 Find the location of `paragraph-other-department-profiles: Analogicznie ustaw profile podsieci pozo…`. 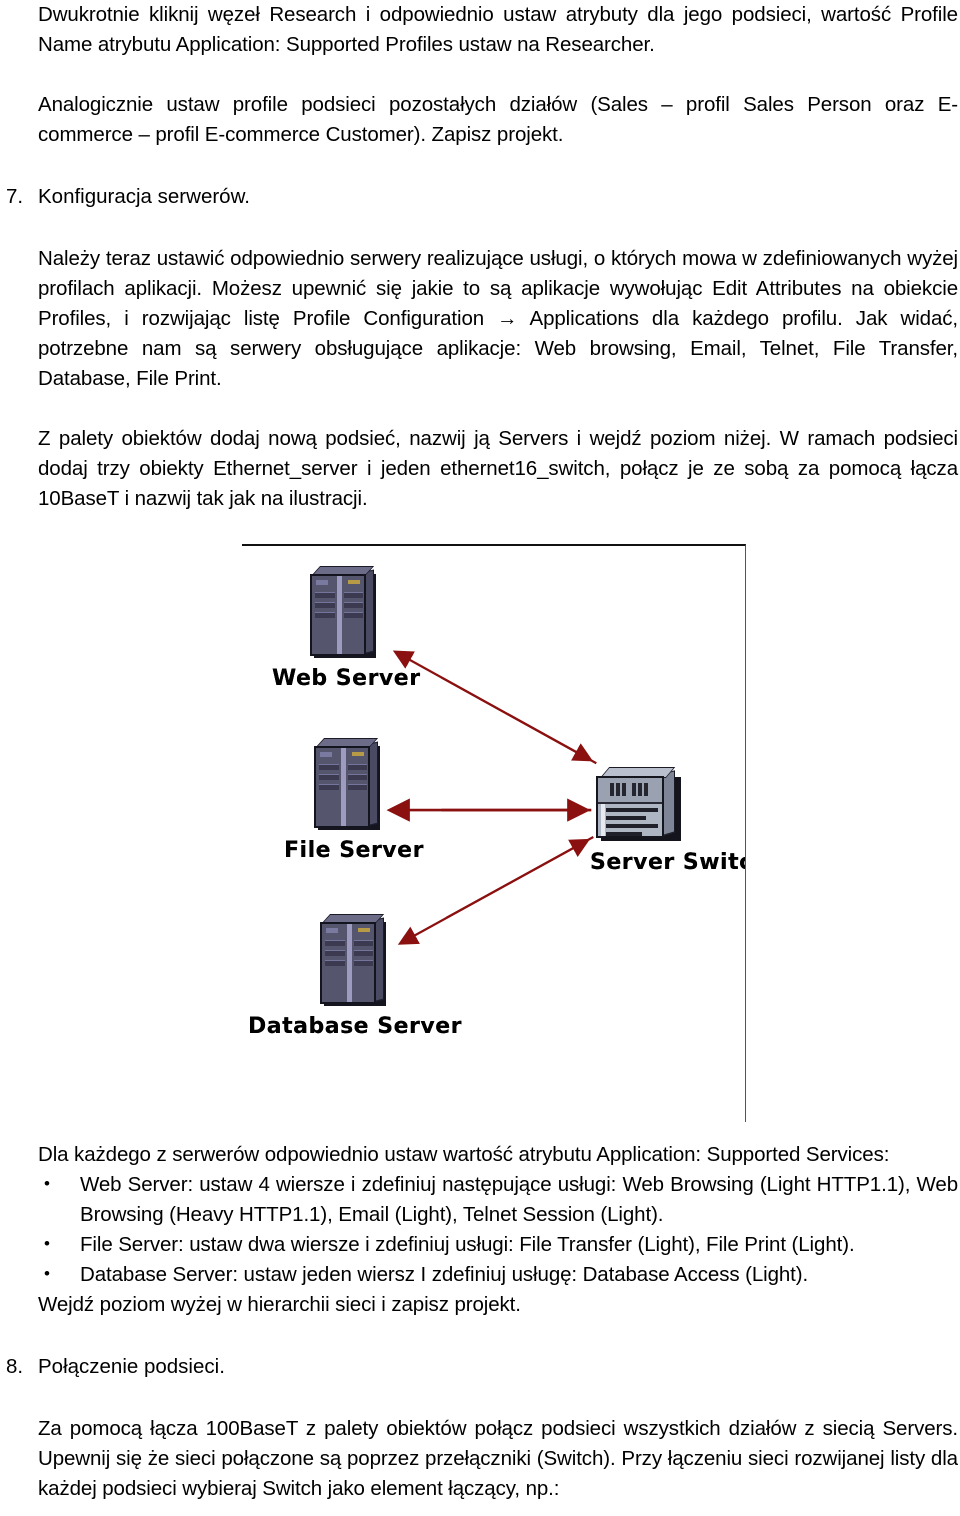

paragraph-other-department-profiles: Analogicznie ustaw profile podsieci pozo… is located at coordinates (498, 119).